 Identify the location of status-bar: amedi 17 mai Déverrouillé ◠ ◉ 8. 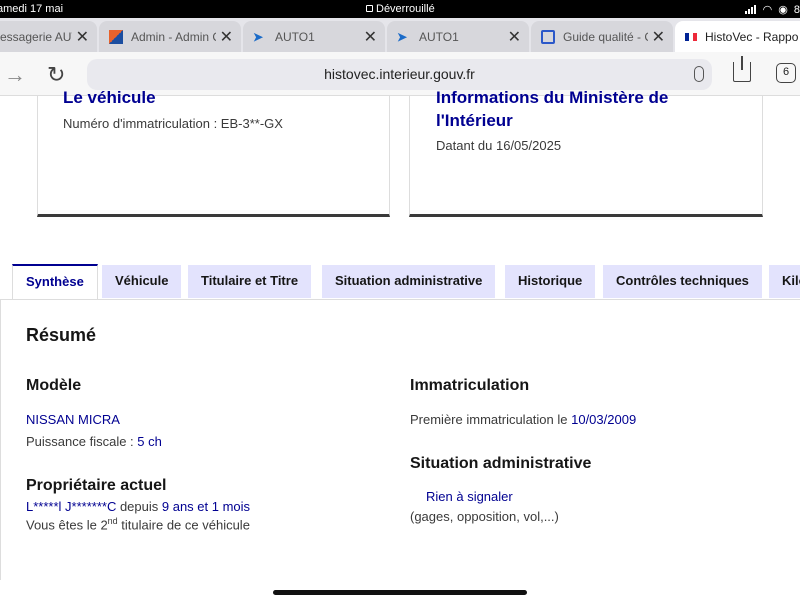
(400, 9).